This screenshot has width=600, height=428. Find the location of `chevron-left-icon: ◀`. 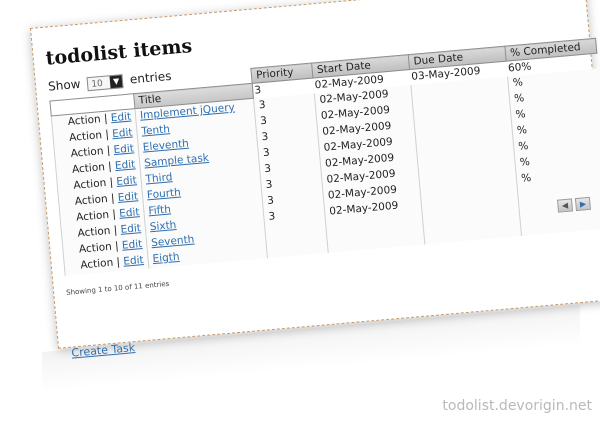

chevron-left-icon: ◀ is located at coordinates (565, 205).